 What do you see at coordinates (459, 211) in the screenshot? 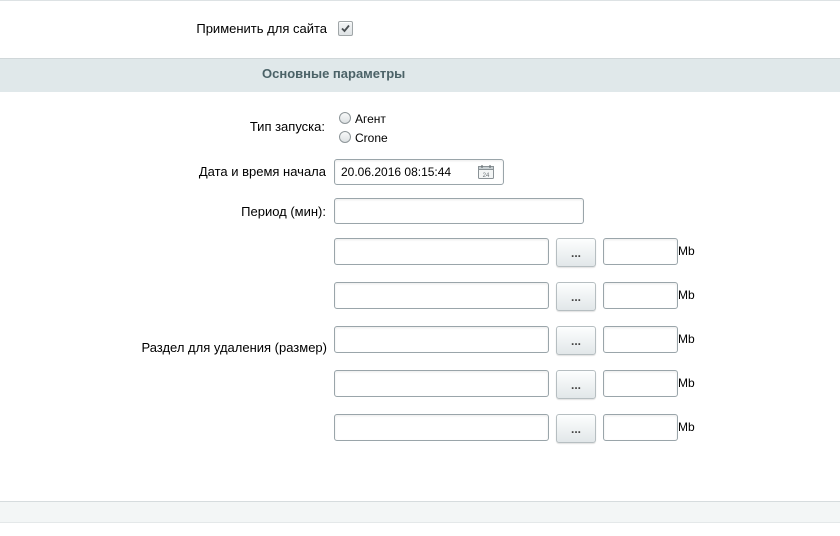
I see `period-input` at bounding box center [459, 211].